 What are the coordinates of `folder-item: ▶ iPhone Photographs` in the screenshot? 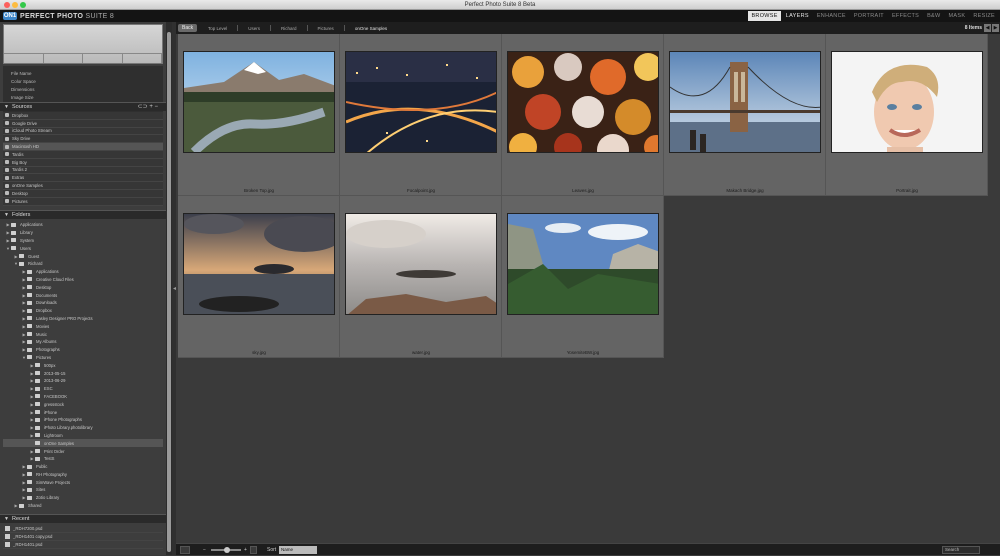 It's located at (83, 420).